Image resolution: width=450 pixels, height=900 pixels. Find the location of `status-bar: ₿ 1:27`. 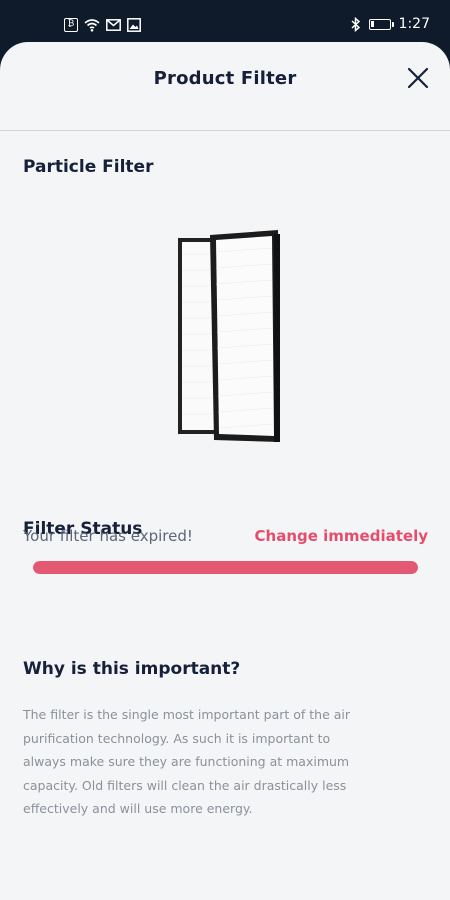

status-bar: ₿ 1:27 is located at coordinates (225, 22).